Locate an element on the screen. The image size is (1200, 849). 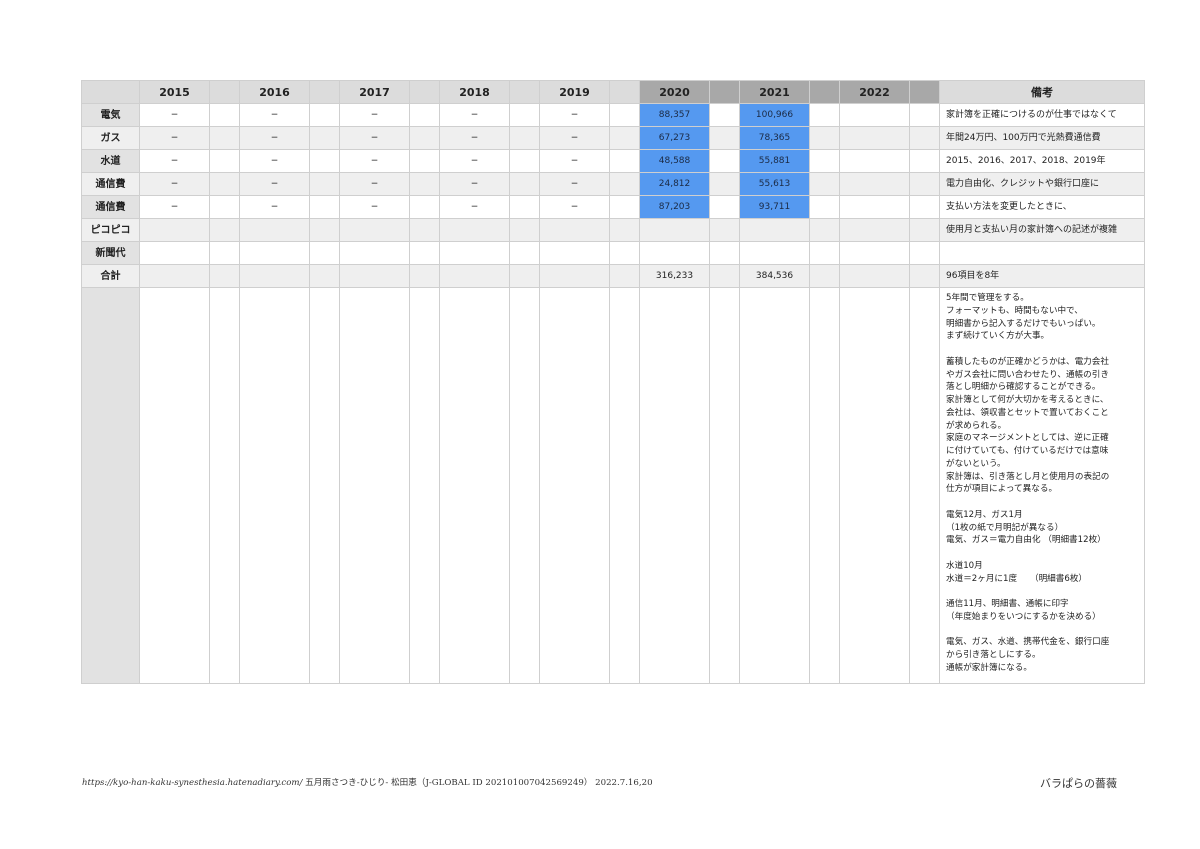
cell-2020: 87,203 is located at coordinates (674, 207).